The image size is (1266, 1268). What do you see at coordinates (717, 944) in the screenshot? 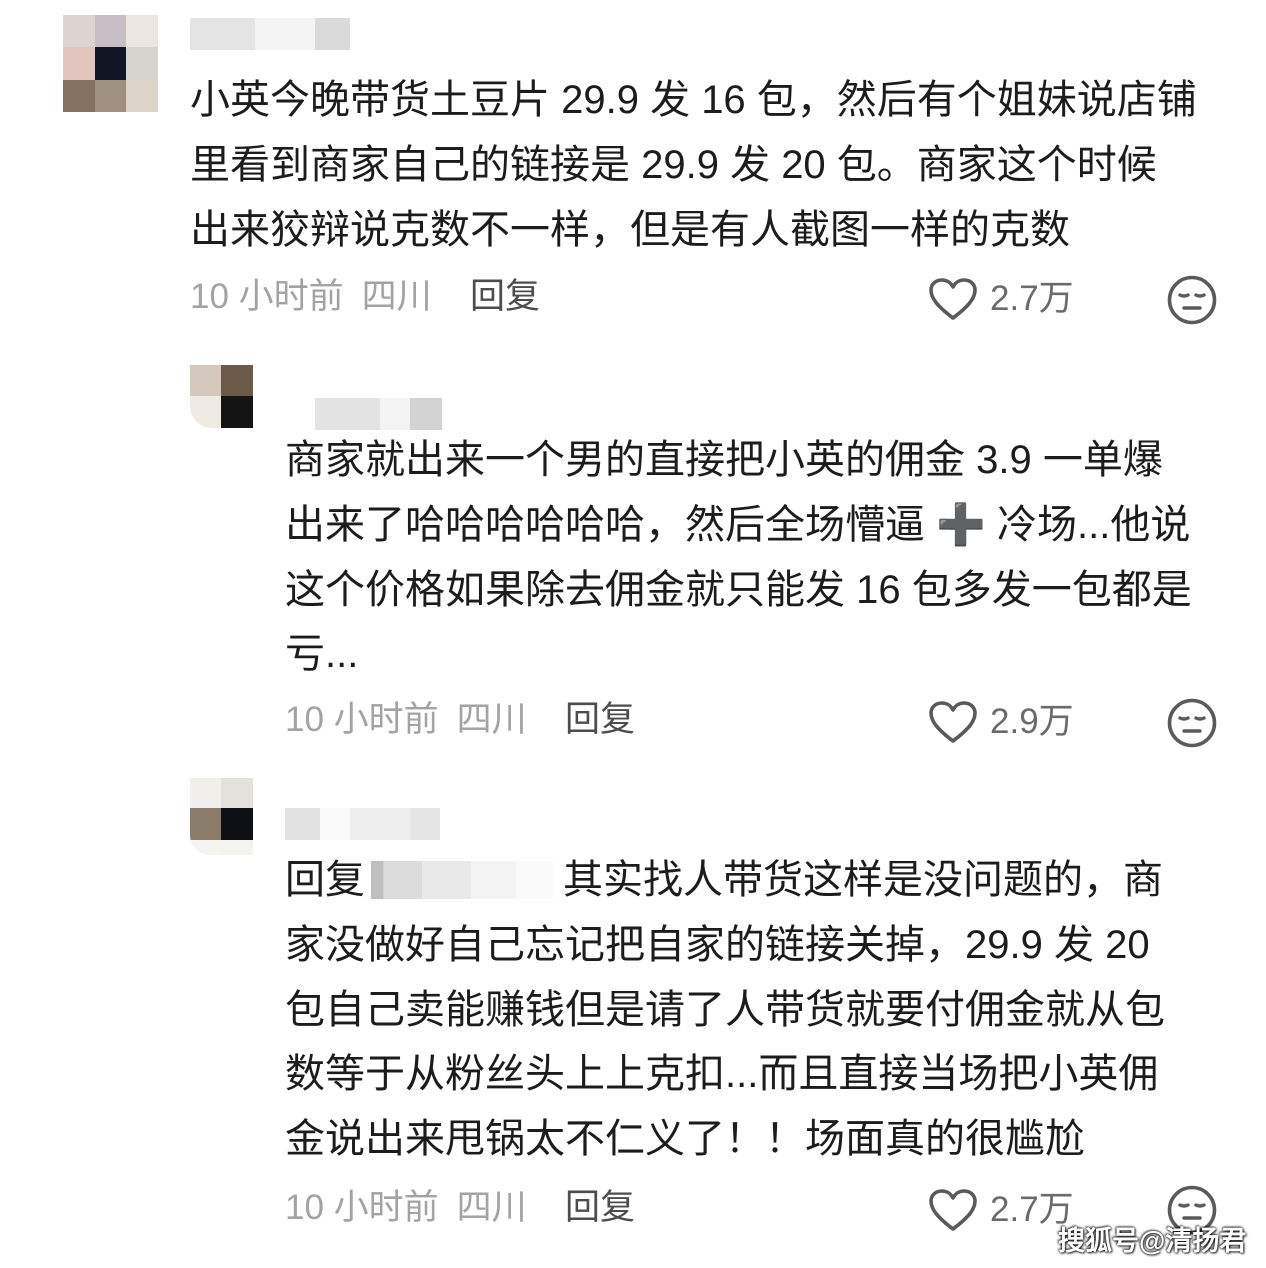
I see `comment-line: 家没做好自己忘记把自家的链接关掉，29.9 发 20` at bounding box center [717, 944].